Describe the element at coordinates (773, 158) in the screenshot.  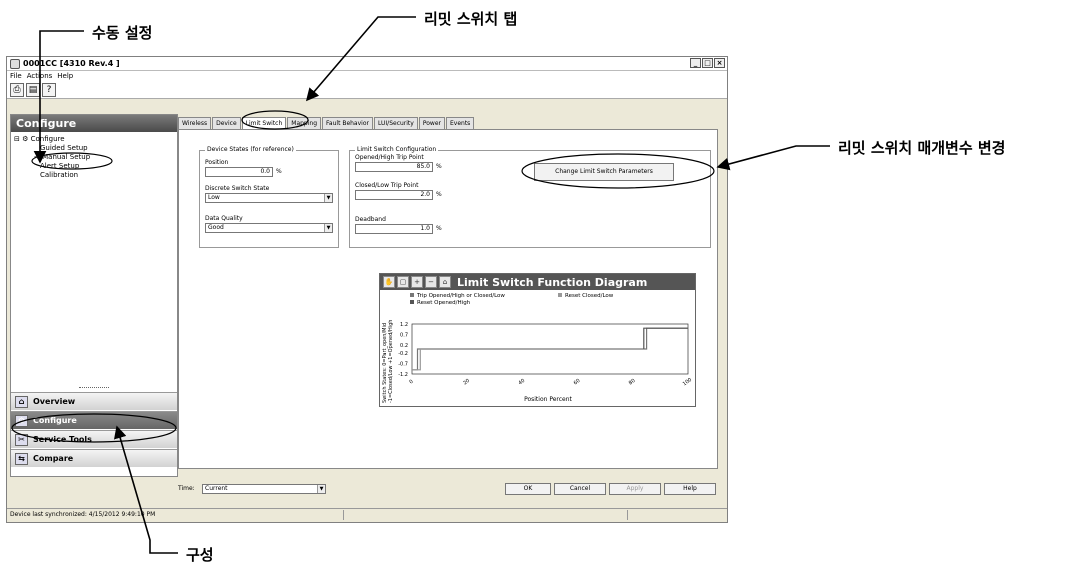
I see `leader-change-params` at that location.